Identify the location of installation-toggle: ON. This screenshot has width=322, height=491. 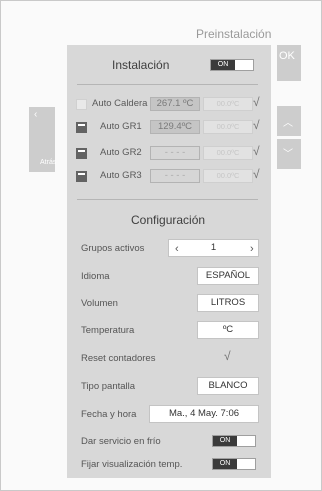
(232, 65).